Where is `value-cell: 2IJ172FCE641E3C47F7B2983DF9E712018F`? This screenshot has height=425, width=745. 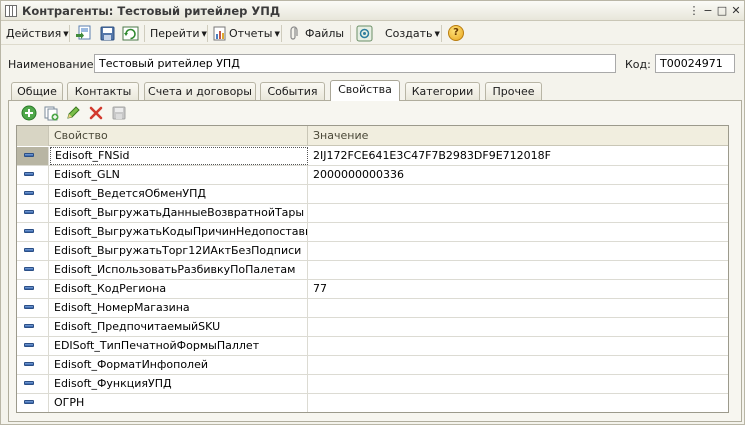
value-cell: 2IJ172FCE641E3C47F7B2983DF9E712018F is located at coordinates (518, 156).